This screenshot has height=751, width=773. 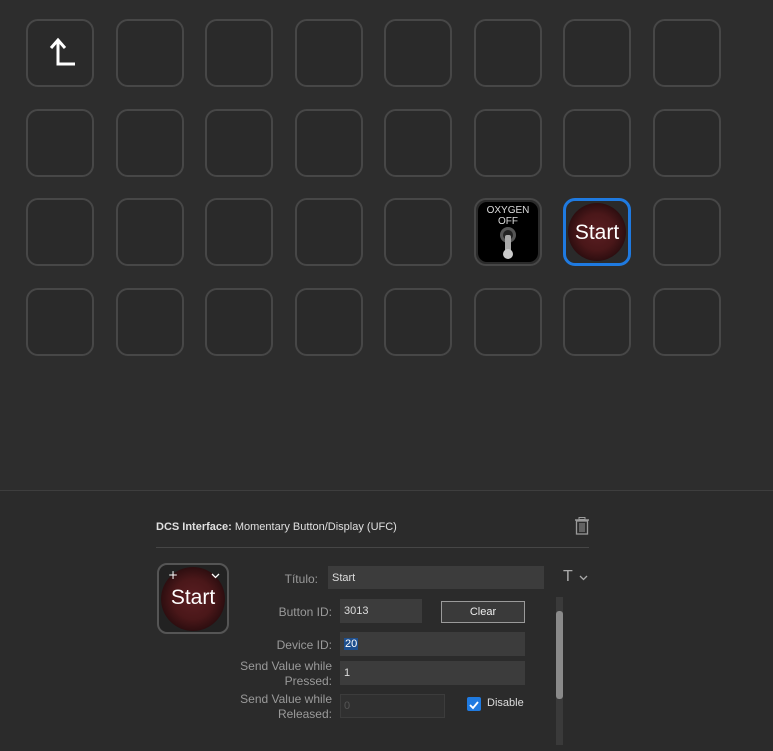 What do you see at coordinates (582, 526) in the screenshot?
I see `trash-icon` at bounding box center [582, 526].